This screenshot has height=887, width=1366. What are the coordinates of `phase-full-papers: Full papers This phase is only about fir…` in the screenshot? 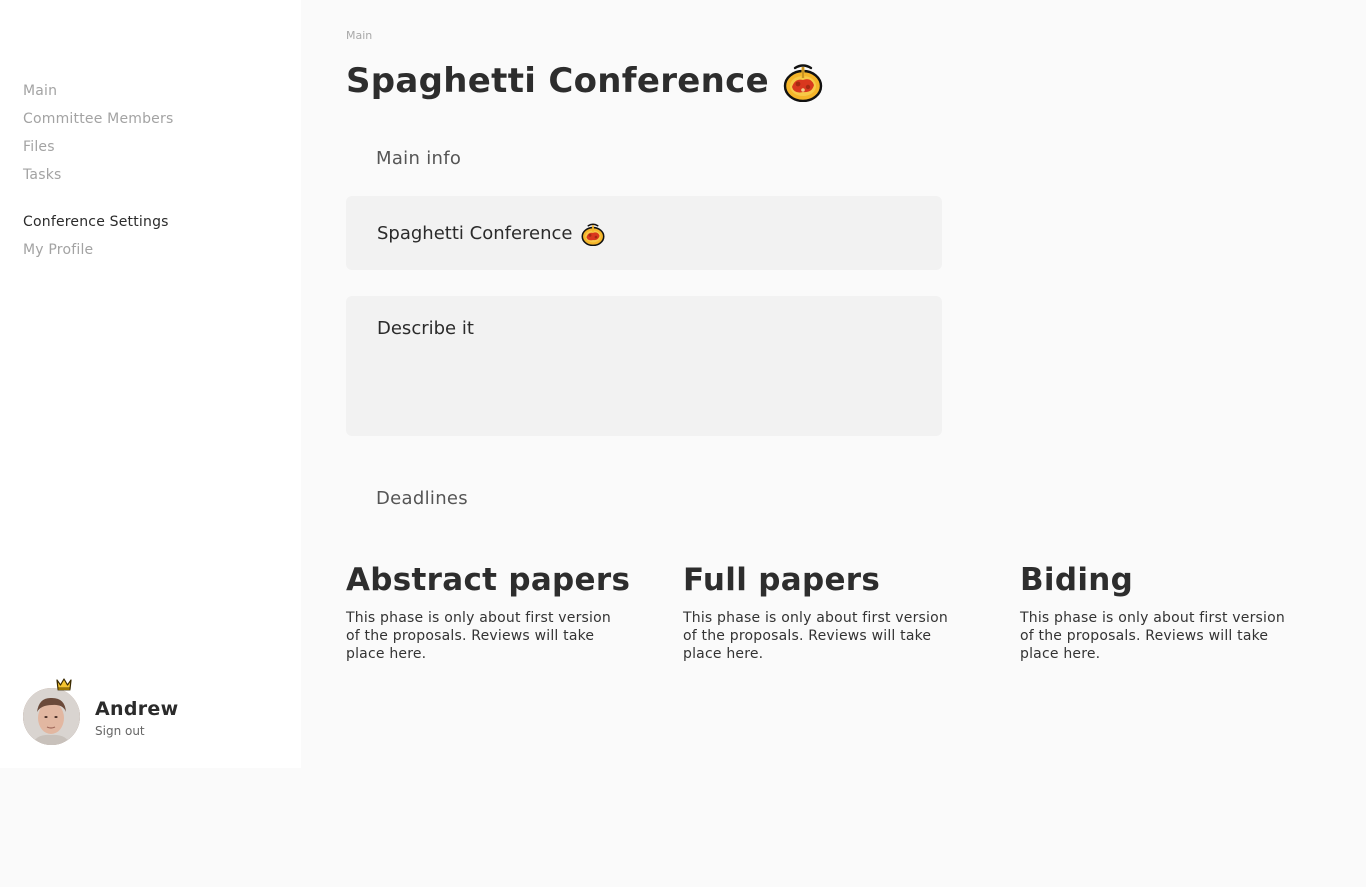 It's located at (823, 612).